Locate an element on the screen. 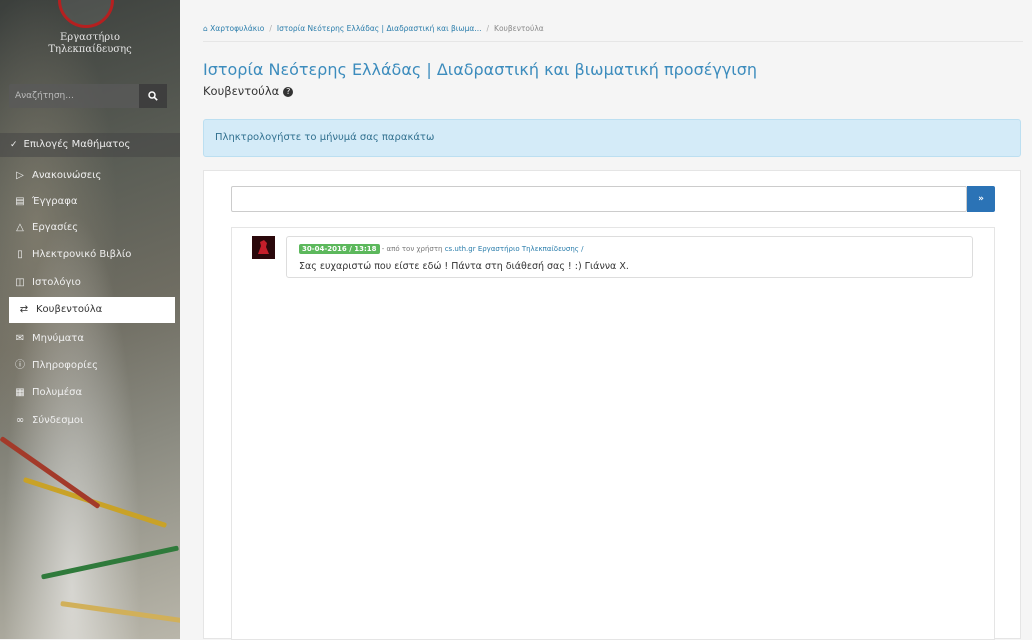 Image resolution: width=1032 pixels, height=640 pixels. logo: Εργαστήριο Τηλεκπαίδευσης is located at coordinates (90, 44).